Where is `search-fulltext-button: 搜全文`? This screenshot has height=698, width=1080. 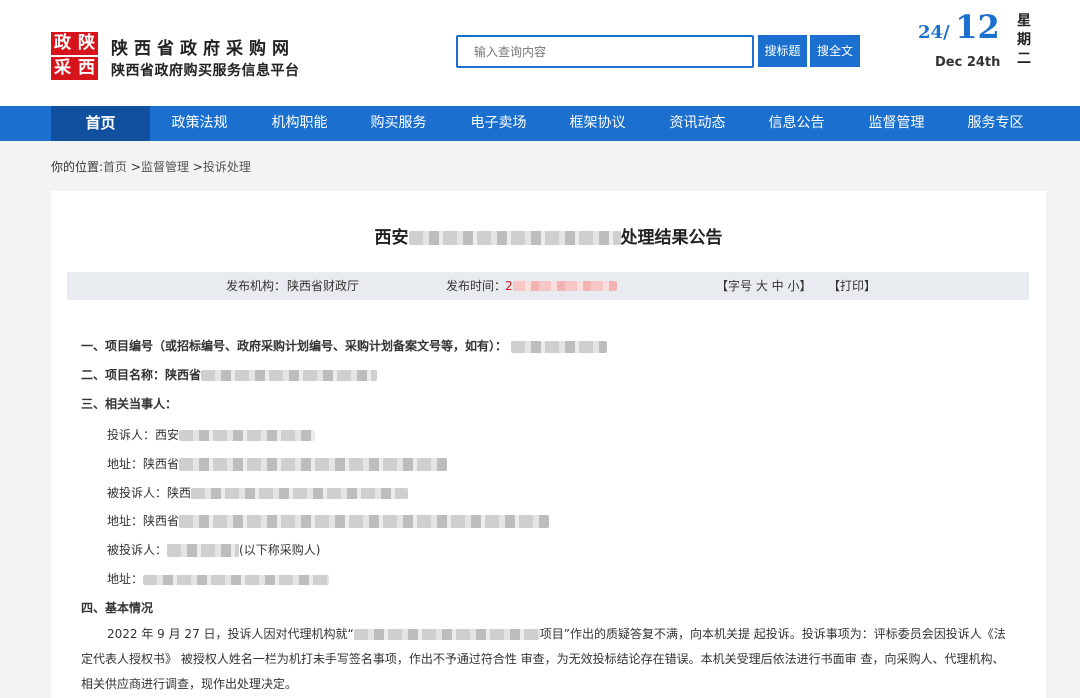
search-fulltext-button: 搜全文 is located at coordinates (835, 51).